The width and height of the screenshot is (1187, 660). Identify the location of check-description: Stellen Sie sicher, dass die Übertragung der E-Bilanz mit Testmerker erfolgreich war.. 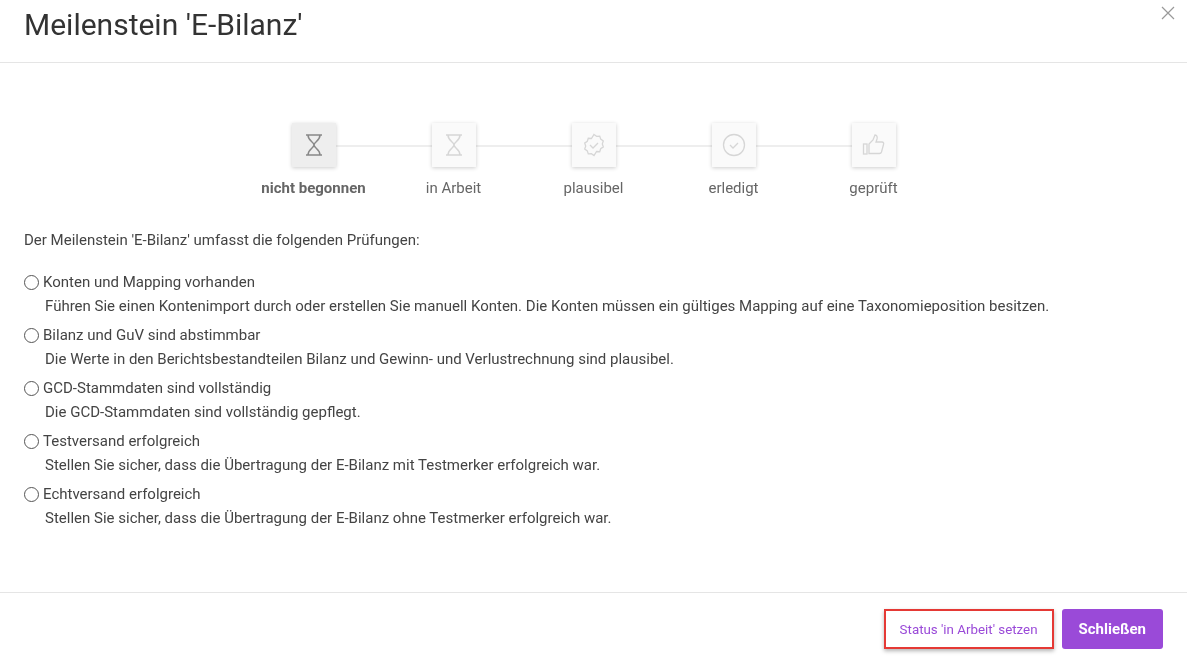
(323, 465).